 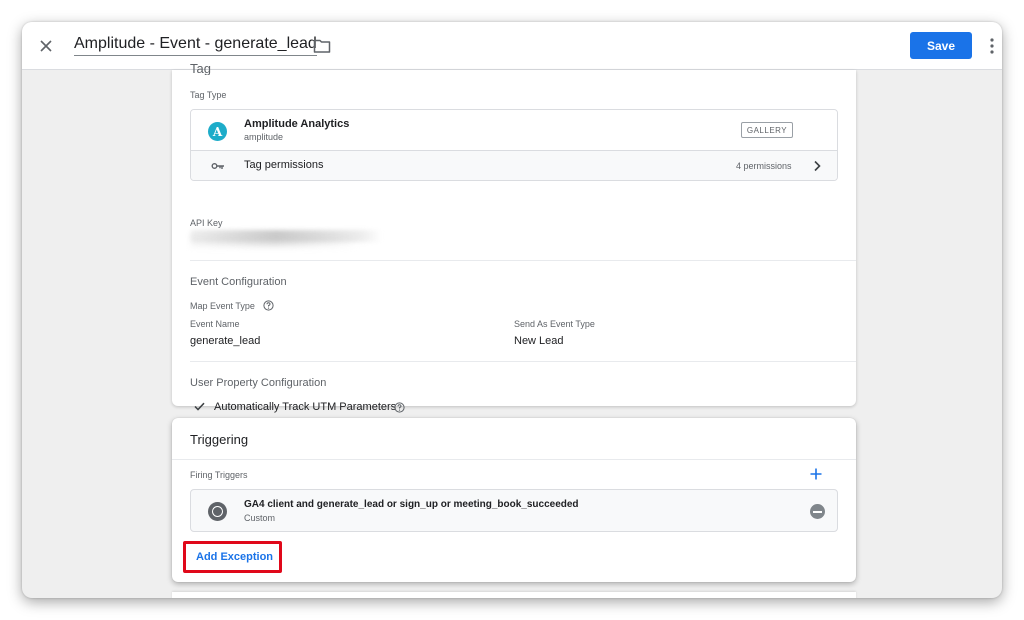 What do you see at coordinates (539, 341) in the screenshot?
I see `send-as-event-type-value: New Lead` at bounding box center [539, 341].